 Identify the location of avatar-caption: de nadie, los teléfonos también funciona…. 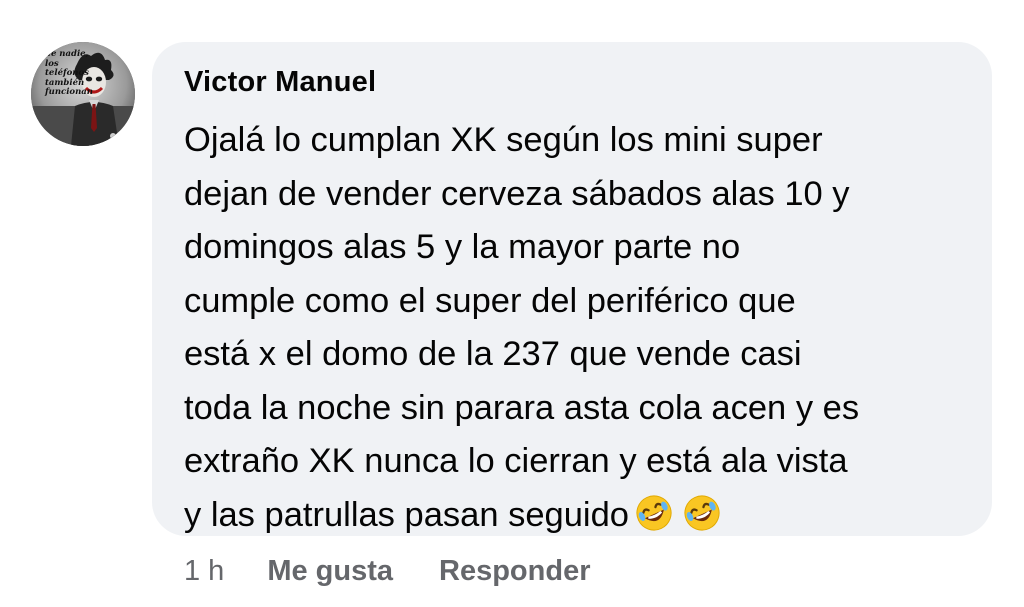
(69, 73).